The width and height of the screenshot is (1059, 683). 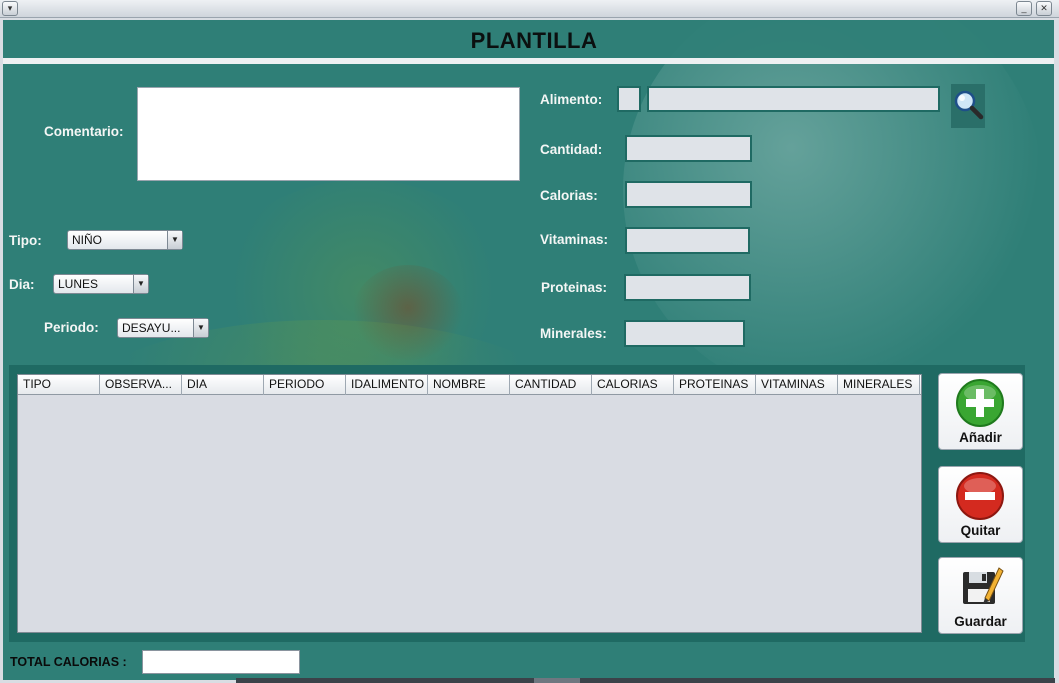 I want to click on minimize-icon: _, so click(x=1024, y=8).